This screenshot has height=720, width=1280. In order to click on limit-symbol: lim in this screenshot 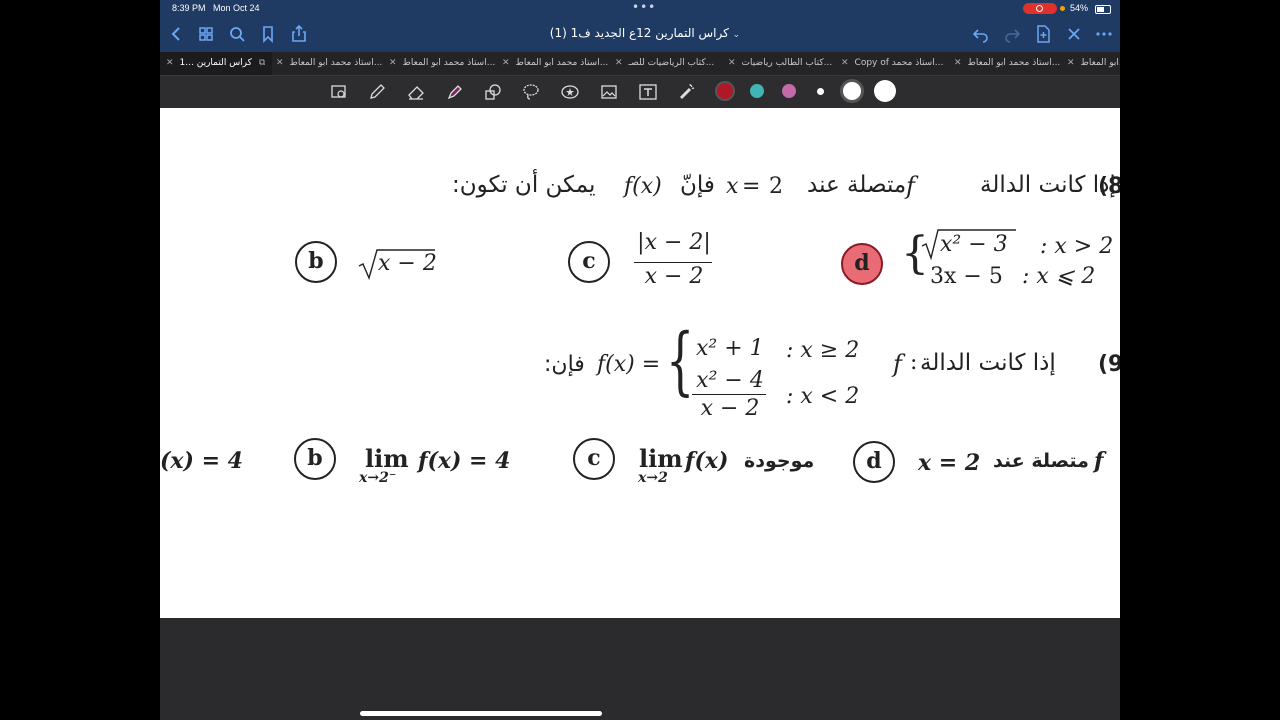, I will do `click(387, 458)`.